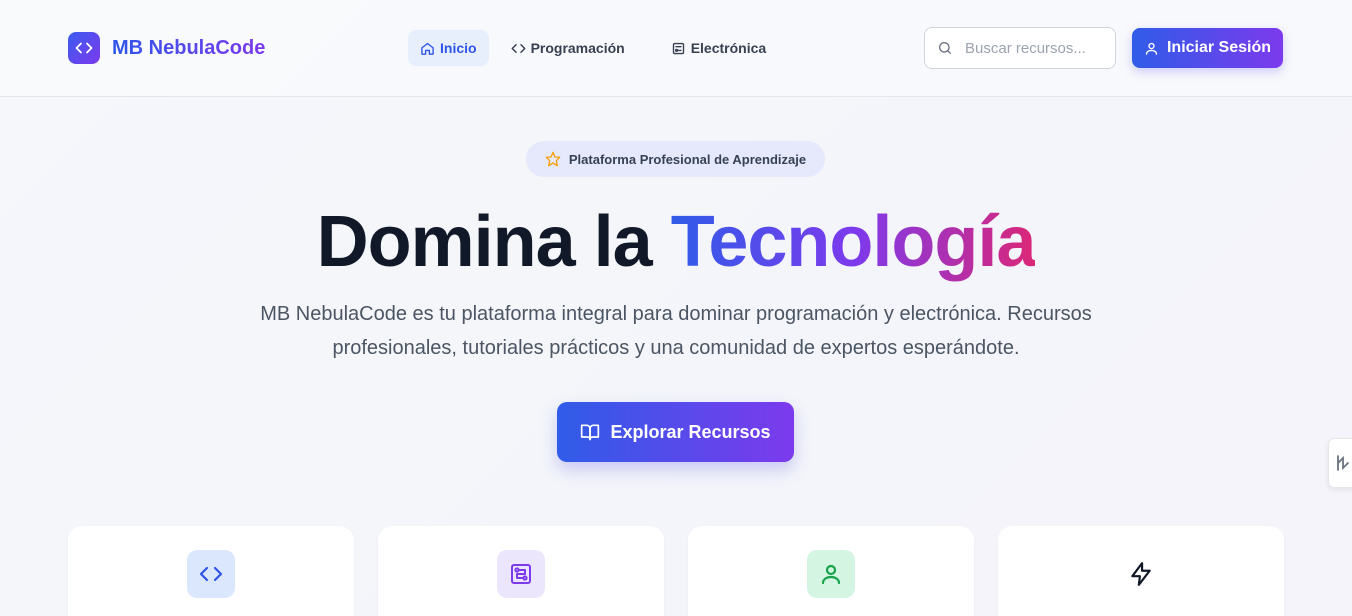  Describe the element at coordinates (945, 48) in the screenshot. I see `search-icon` at that location.